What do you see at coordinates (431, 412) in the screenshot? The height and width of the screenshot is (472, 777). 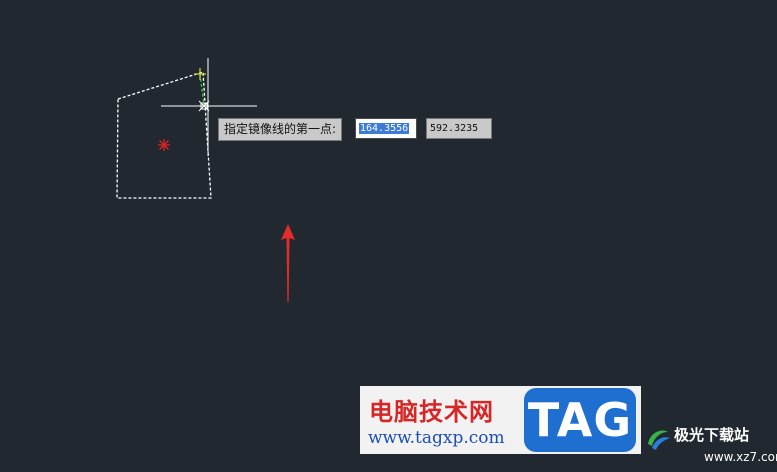 I see `watermark-title: 电脑技术网` at bounding box center [431, 412].